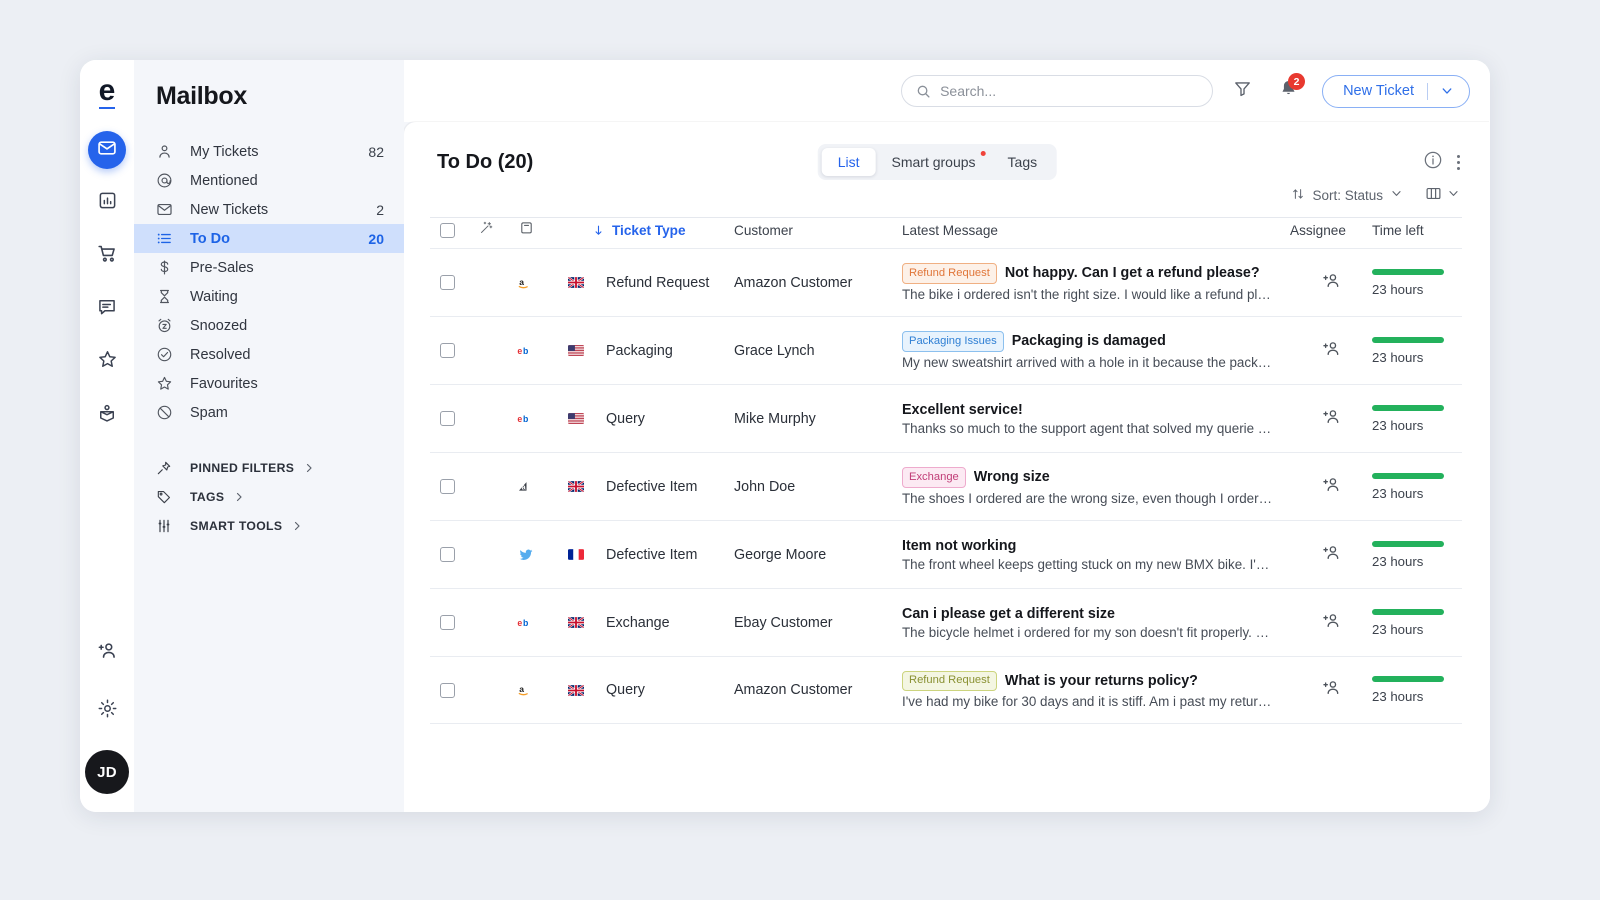 The width and height of the screenshot is (1600, 900). I want to click on tab-tags: Tags, so click(1023, 162).